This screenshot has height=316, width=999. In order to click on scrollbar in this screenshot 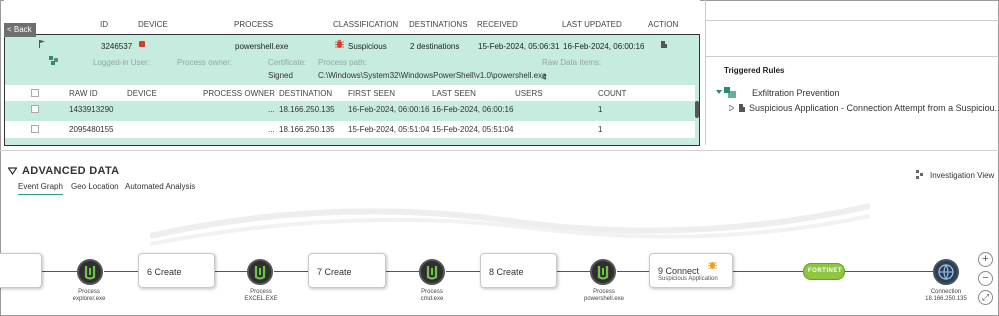, I will do `click(697, 109)`.